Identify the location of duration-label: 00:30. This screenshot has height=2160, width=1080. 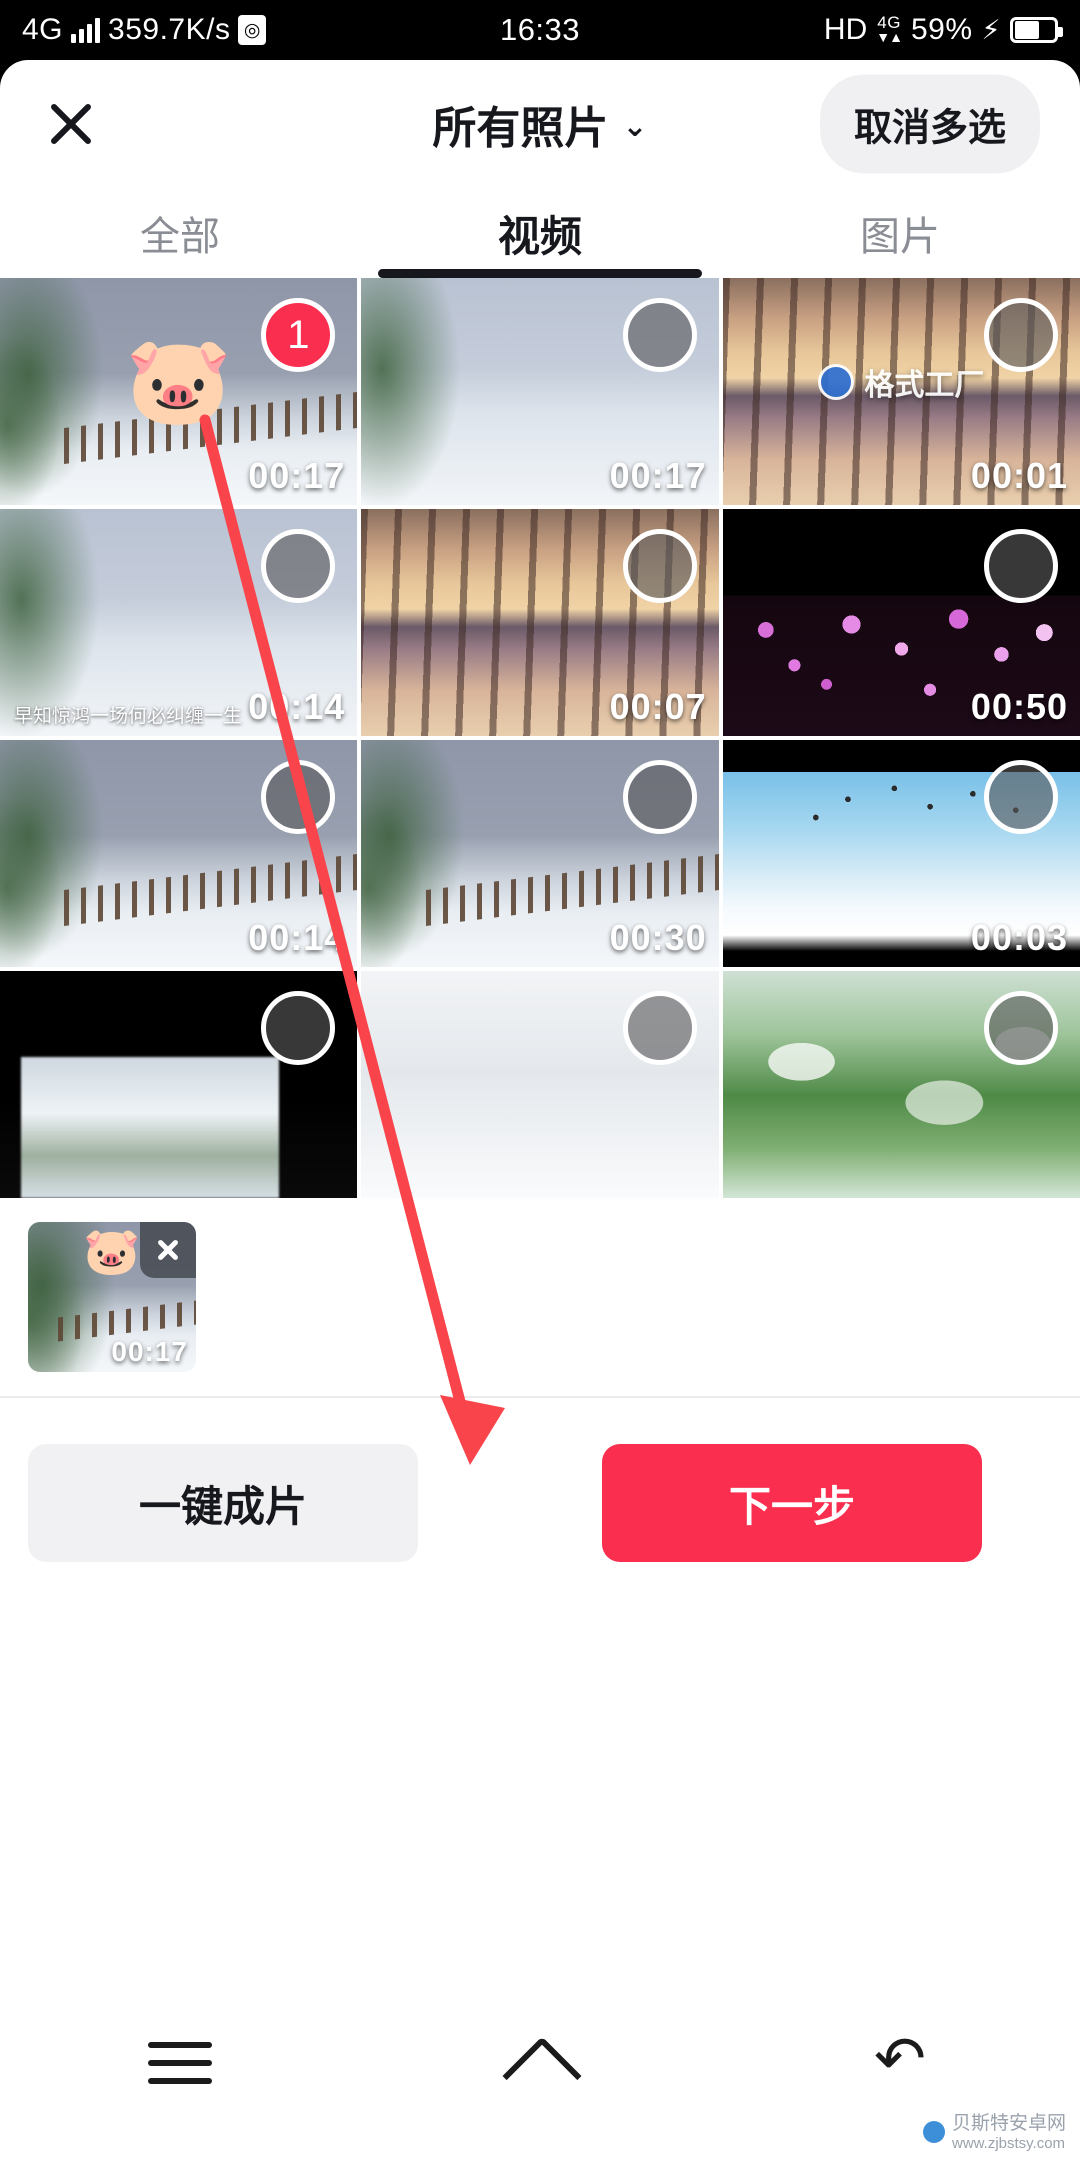
(658, 937).